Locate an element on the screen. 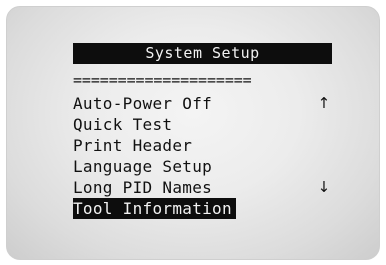  scroll-down-arrow-icon: ↓ is located at coordinates (324, 187).